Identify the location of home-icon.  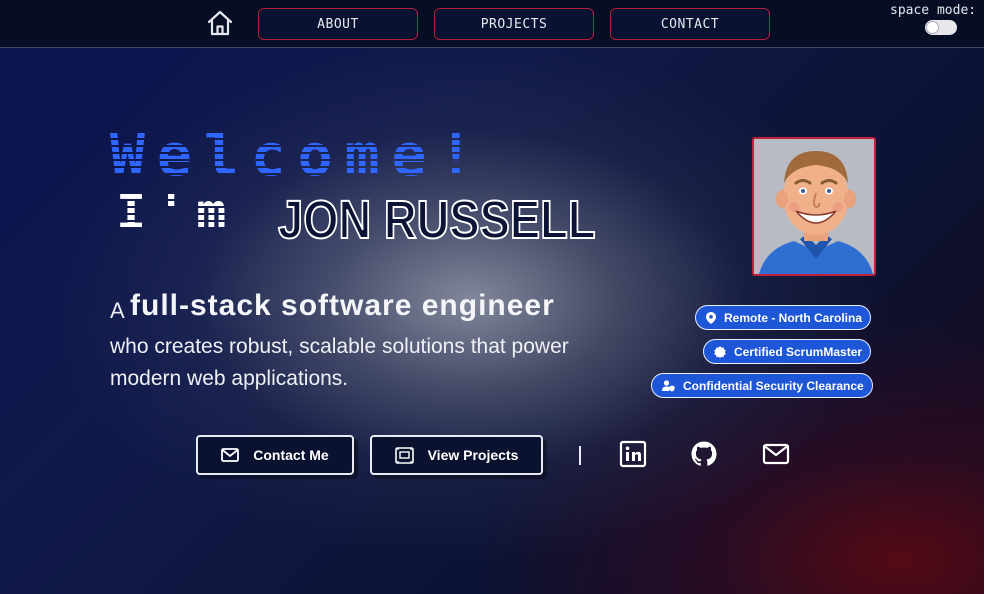
(220, 23).